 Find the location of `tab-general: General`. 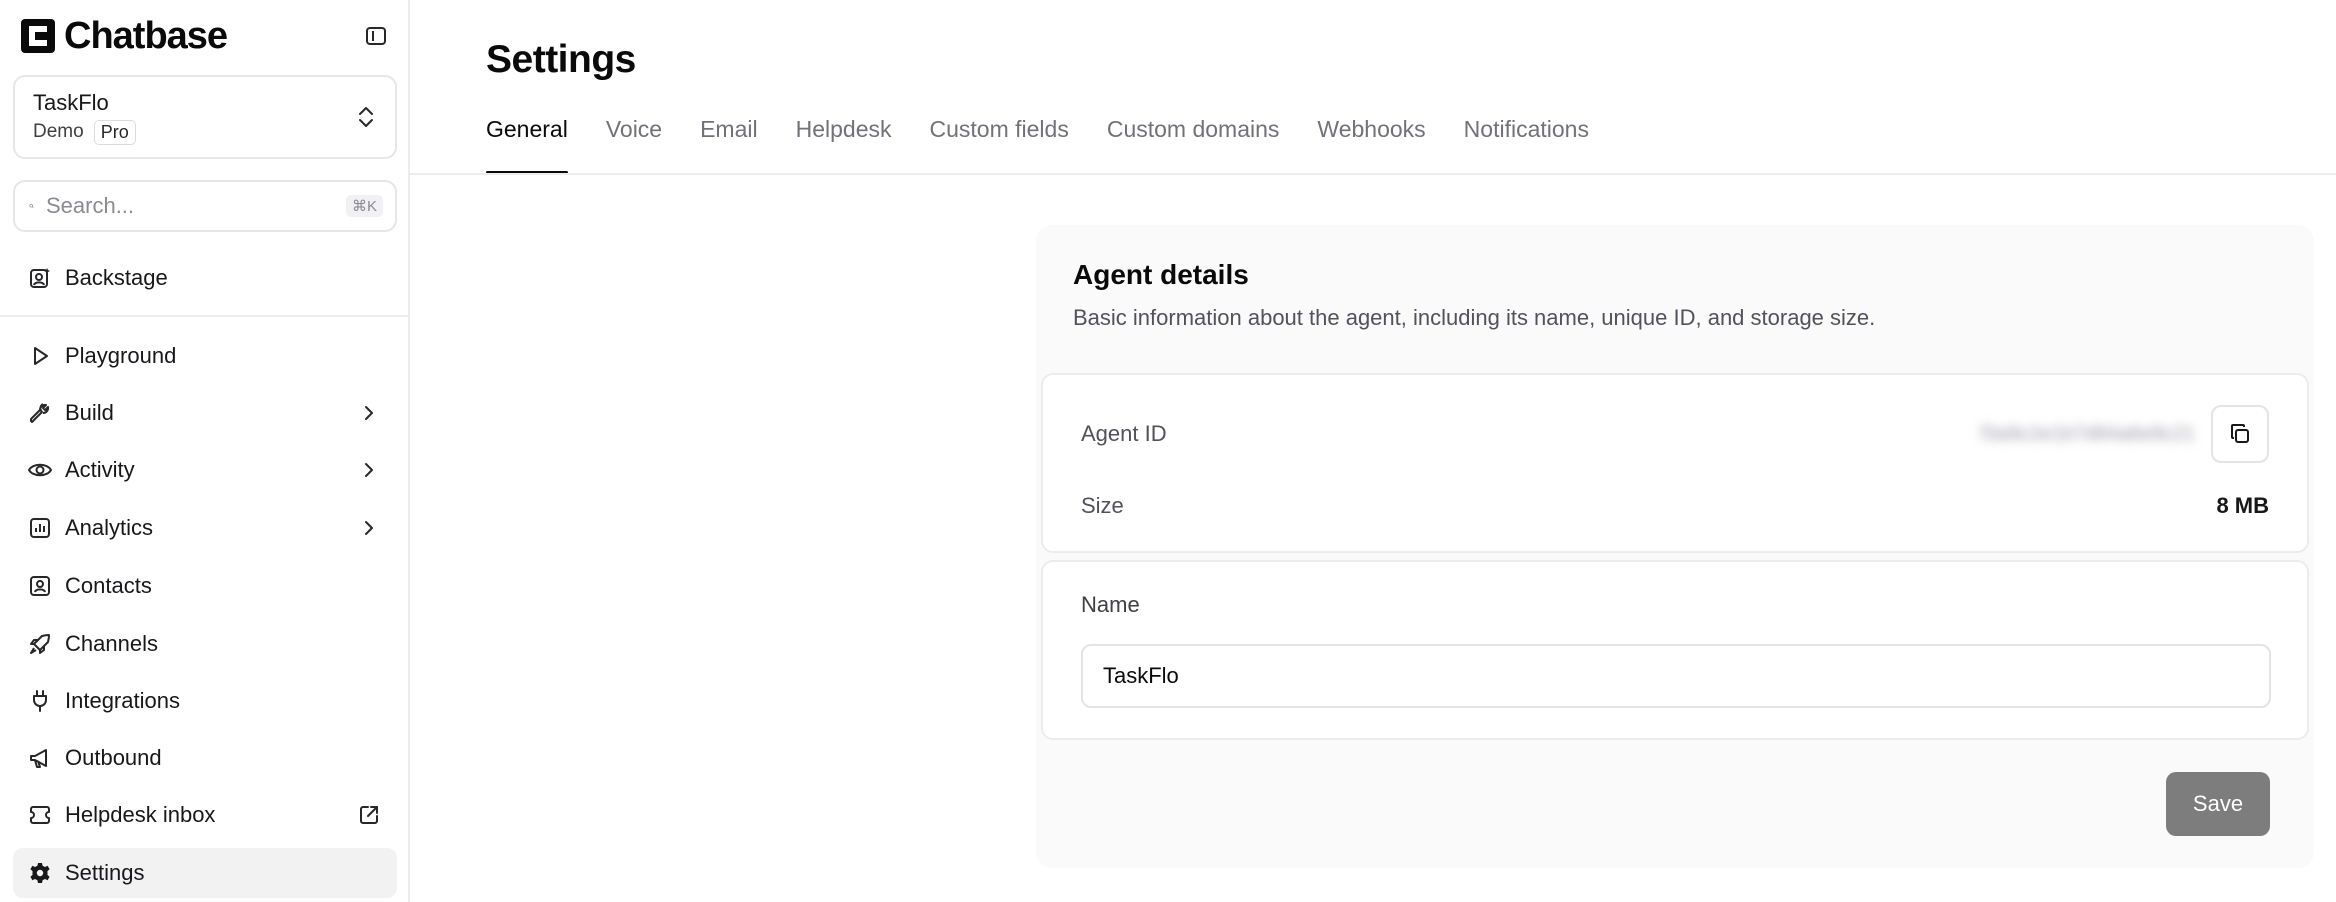

tab-general: General is located at coordinates (527, 143).